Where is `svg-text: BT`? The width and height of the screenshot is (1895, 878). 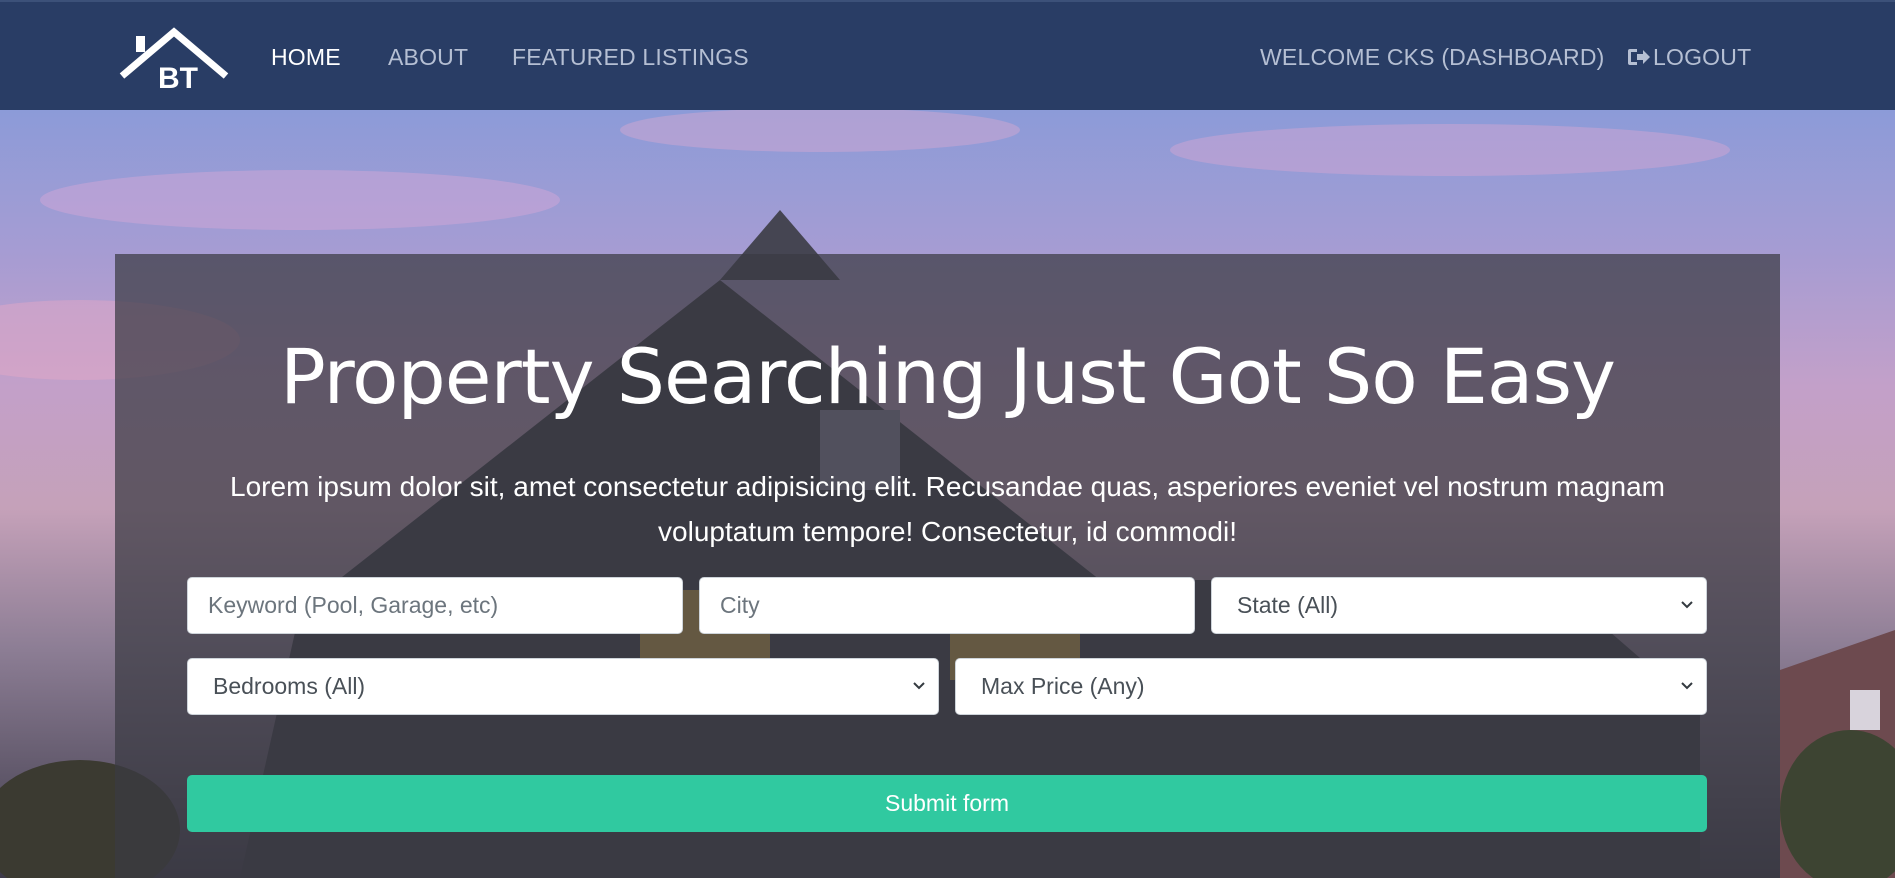 svg-text: BT is located at coordinates (178, 76).